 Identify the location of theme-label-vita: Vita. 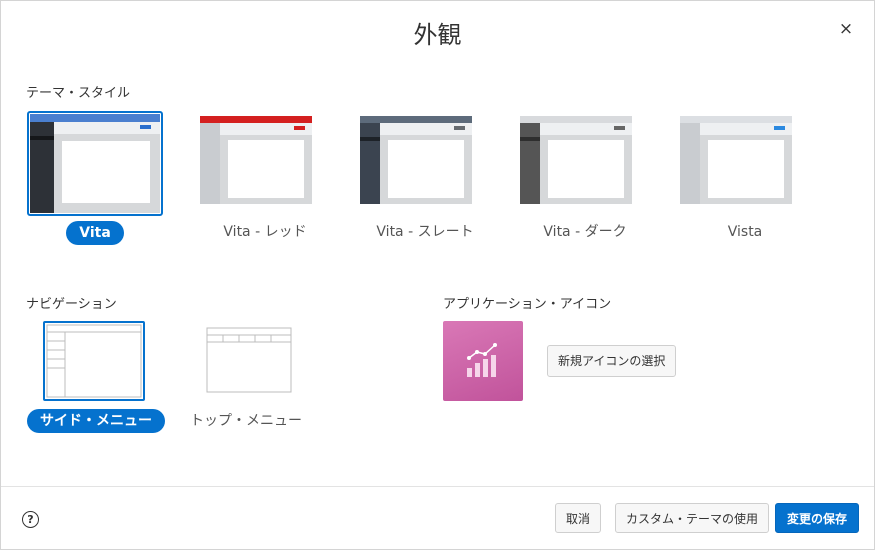
(95, 233).